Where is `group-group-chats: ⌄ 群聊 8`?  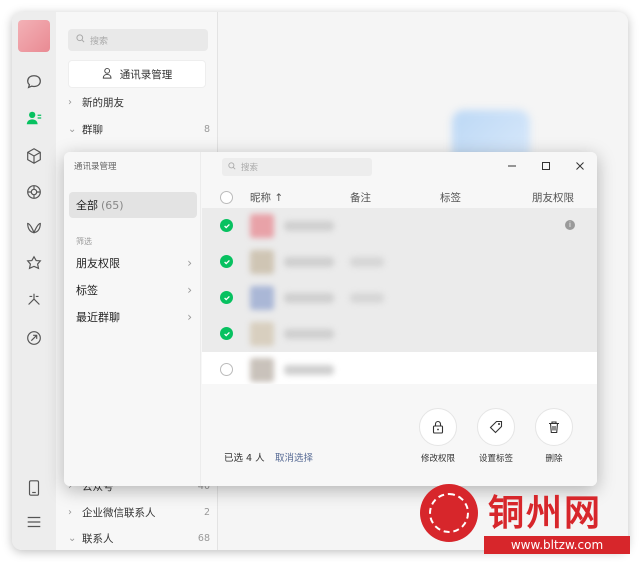
group-group-chats: ⌄ 群聊 8 is located at coordinates (139, 129).